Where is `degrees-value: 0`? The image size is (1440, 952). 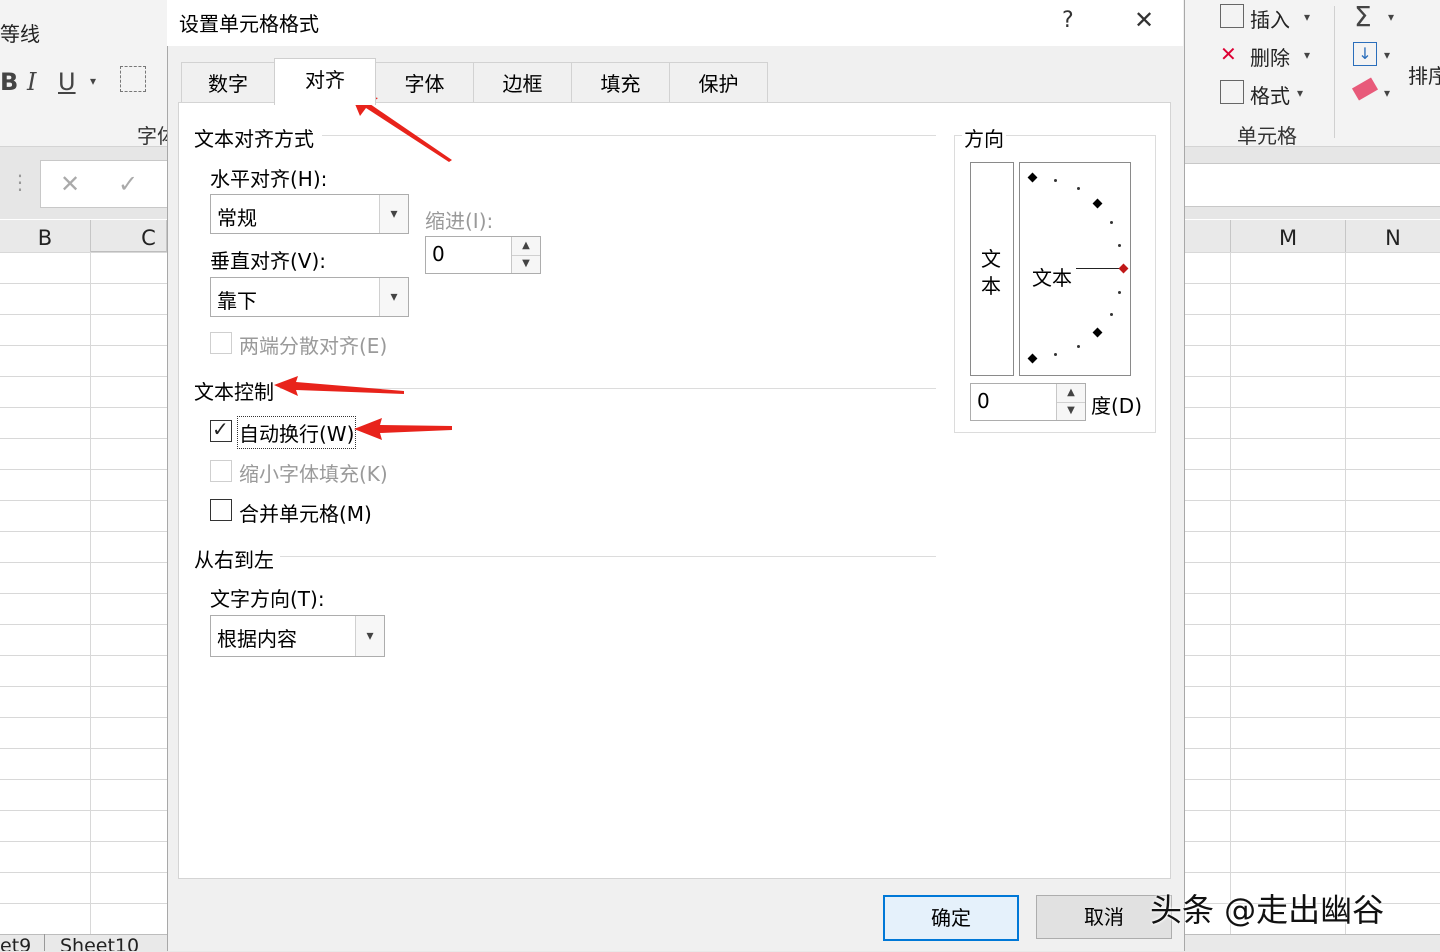
degrees-value: 0 is located at coordinates (983, 401).